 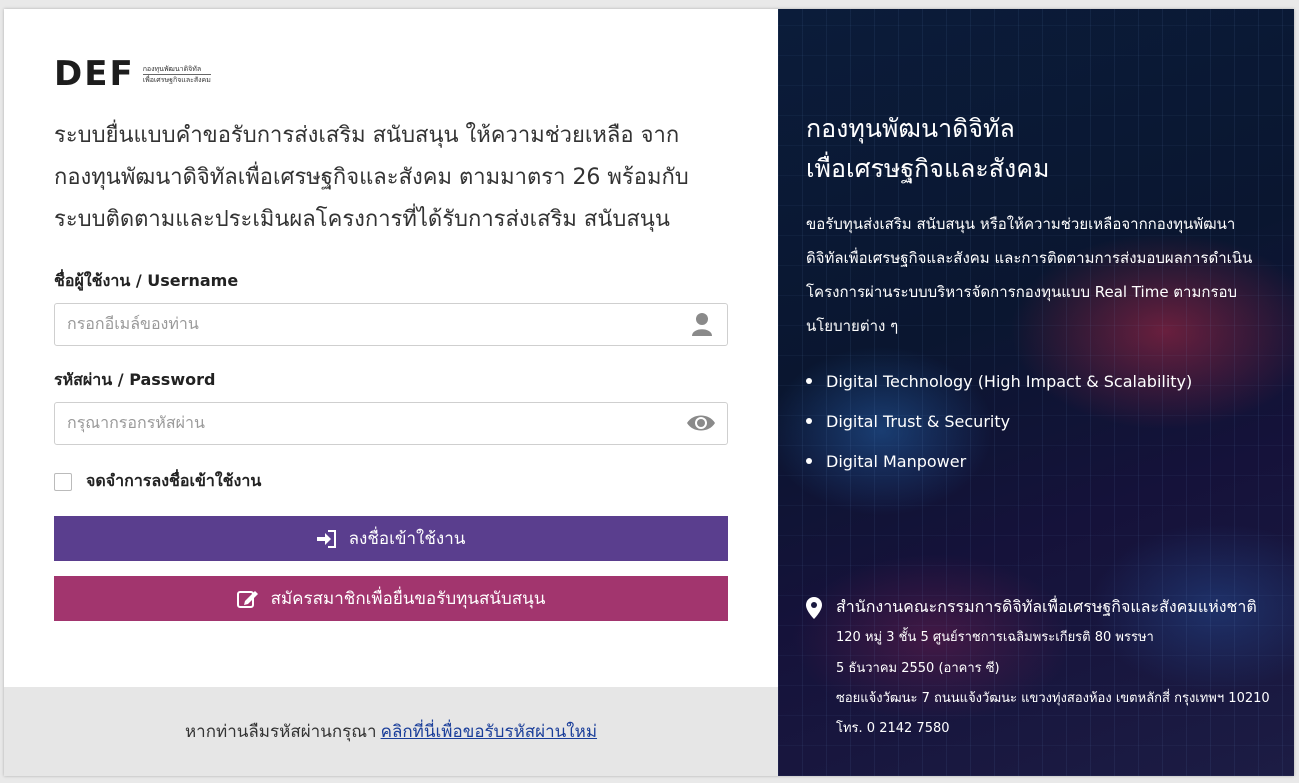 I want to click on remember-label: จดจำการลงชื่อเข้าใช้งาน, so click(x=174, y=480).